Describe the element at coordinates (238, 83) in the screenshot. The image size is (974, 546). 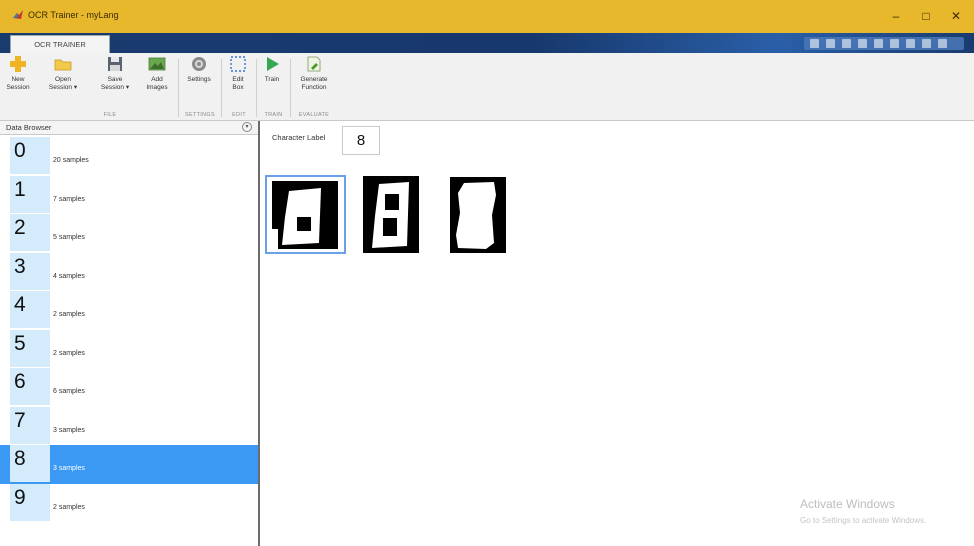
I see `edit-box-label: Edit Box` at that location.